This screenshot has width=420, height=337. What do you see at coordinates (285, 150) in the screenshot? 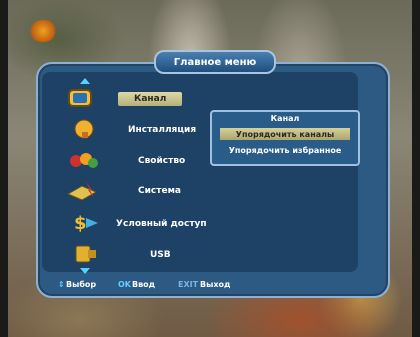
I see `submenu-item-sort-favorites: Упорядочить избранное` at bounding box center [285, 150].